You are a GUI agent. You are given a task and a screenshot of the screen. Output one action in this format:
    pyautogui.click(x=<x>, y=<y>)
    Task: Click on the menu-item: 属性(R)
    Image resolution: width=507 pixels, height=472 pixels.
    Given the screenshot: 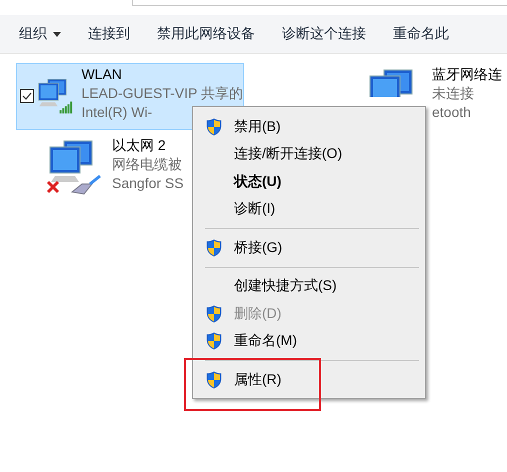 What is the action you would take?
    pyautogui.click(x=309, y=380)
    